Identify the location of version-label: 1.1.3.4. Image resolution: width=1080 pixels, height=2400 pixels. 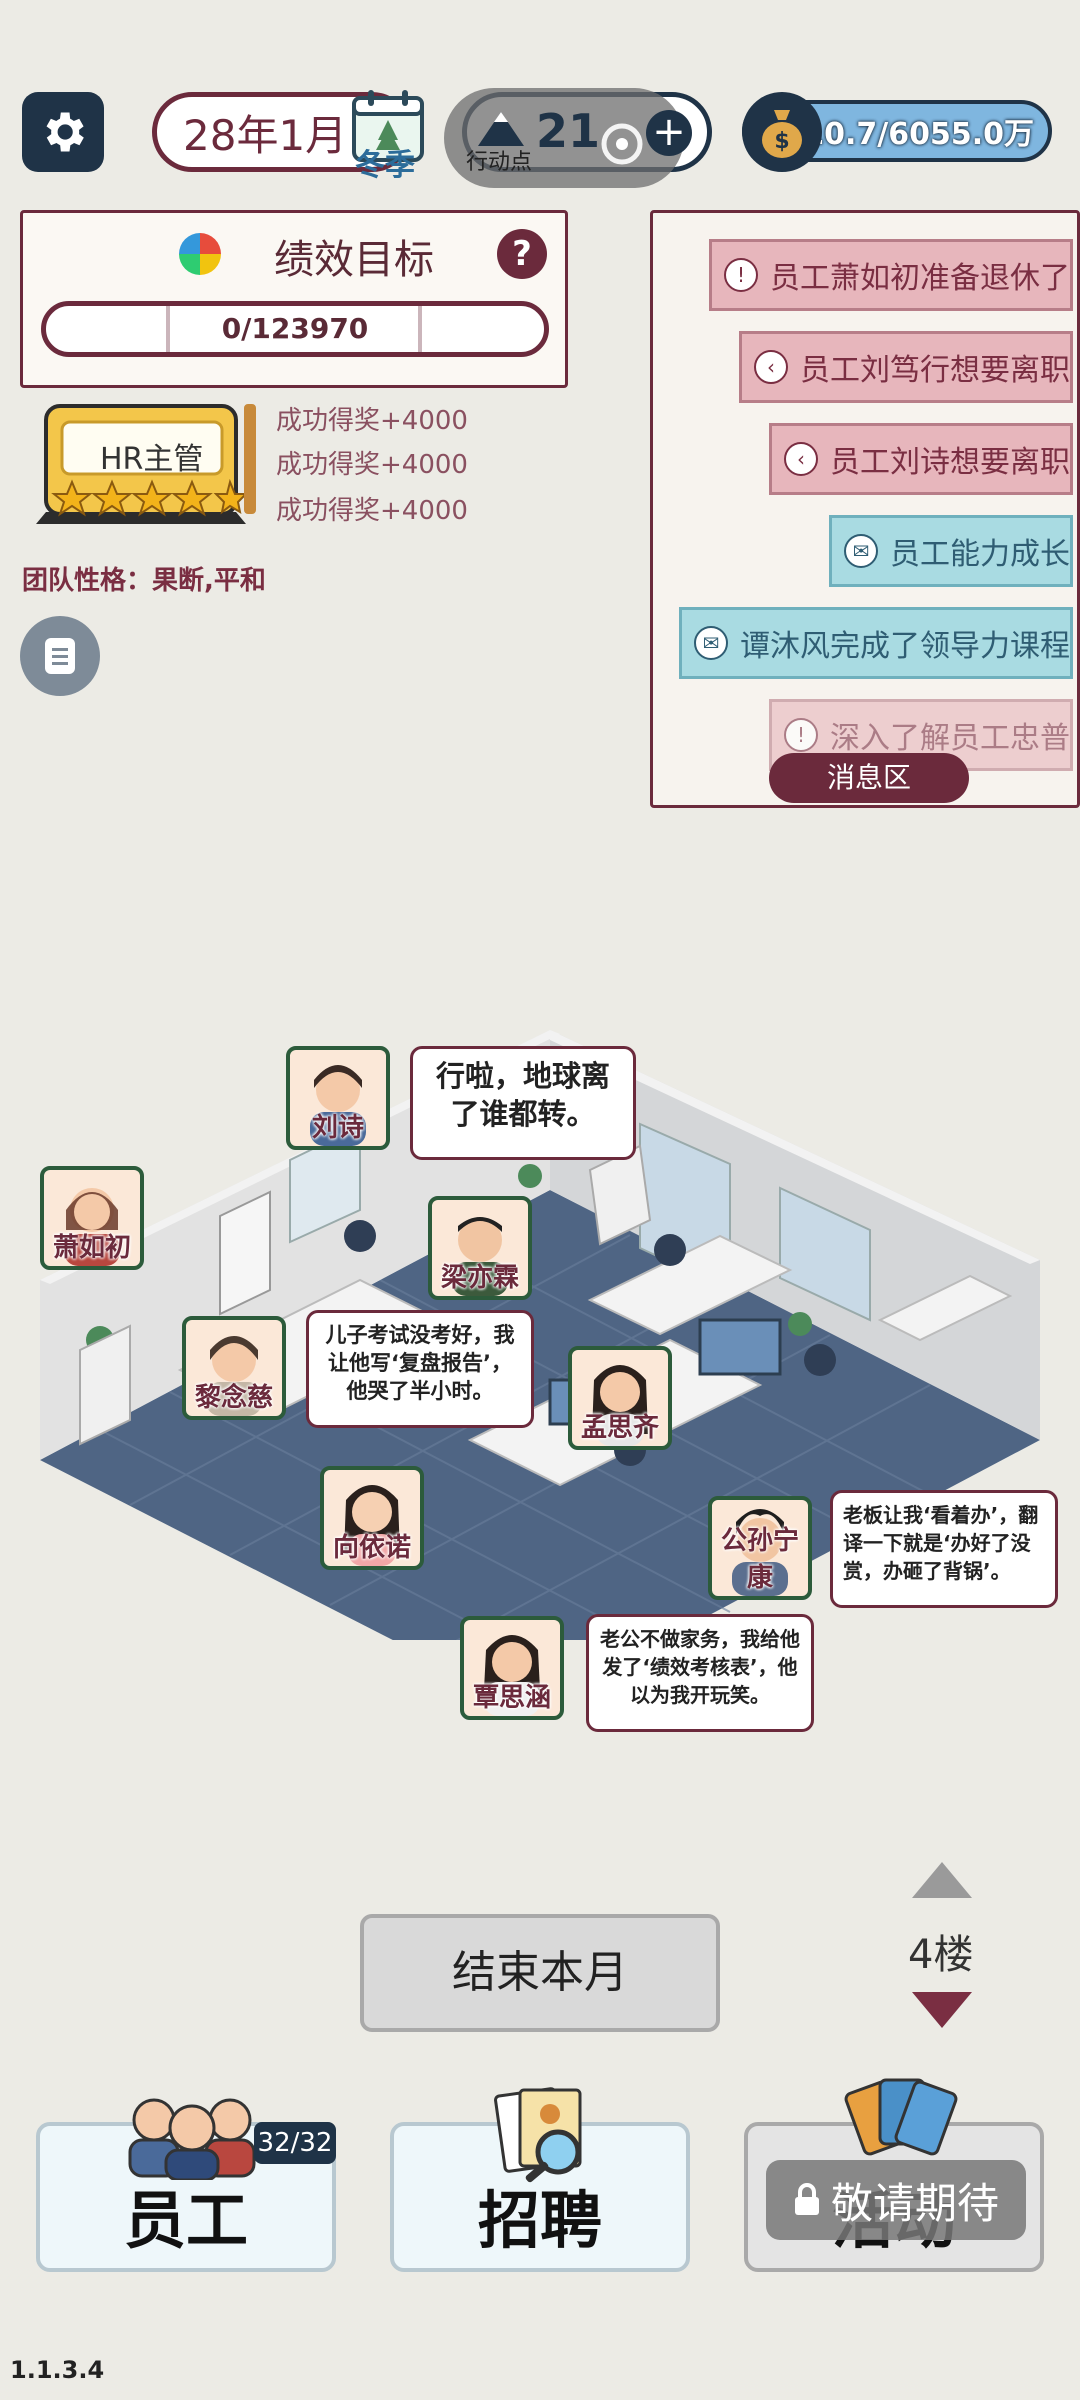
(57, 2370).